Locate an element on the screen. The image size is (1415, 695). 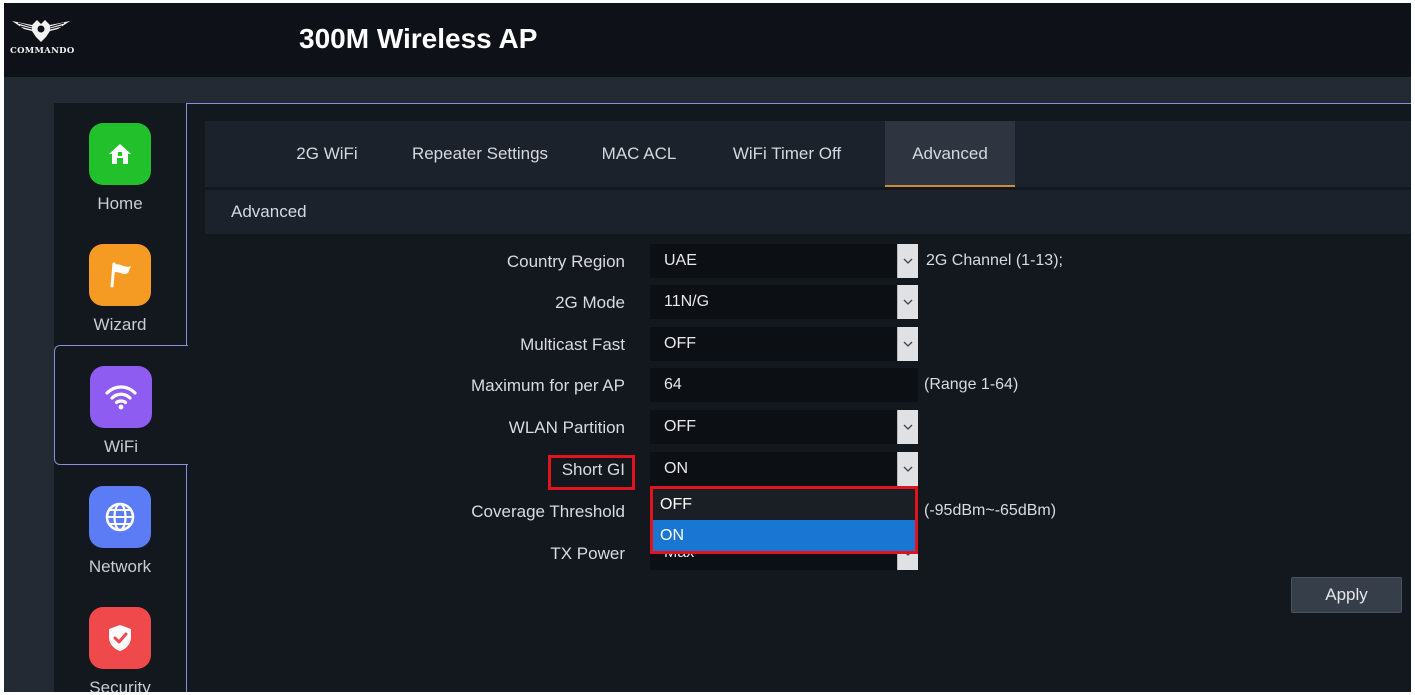
section-title: Advanced is located at coordinates (269, 211).